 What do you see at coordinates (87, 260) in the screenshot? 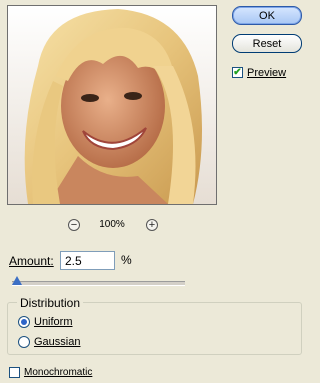
I see `amount-input` at bounding box center [87, 260].